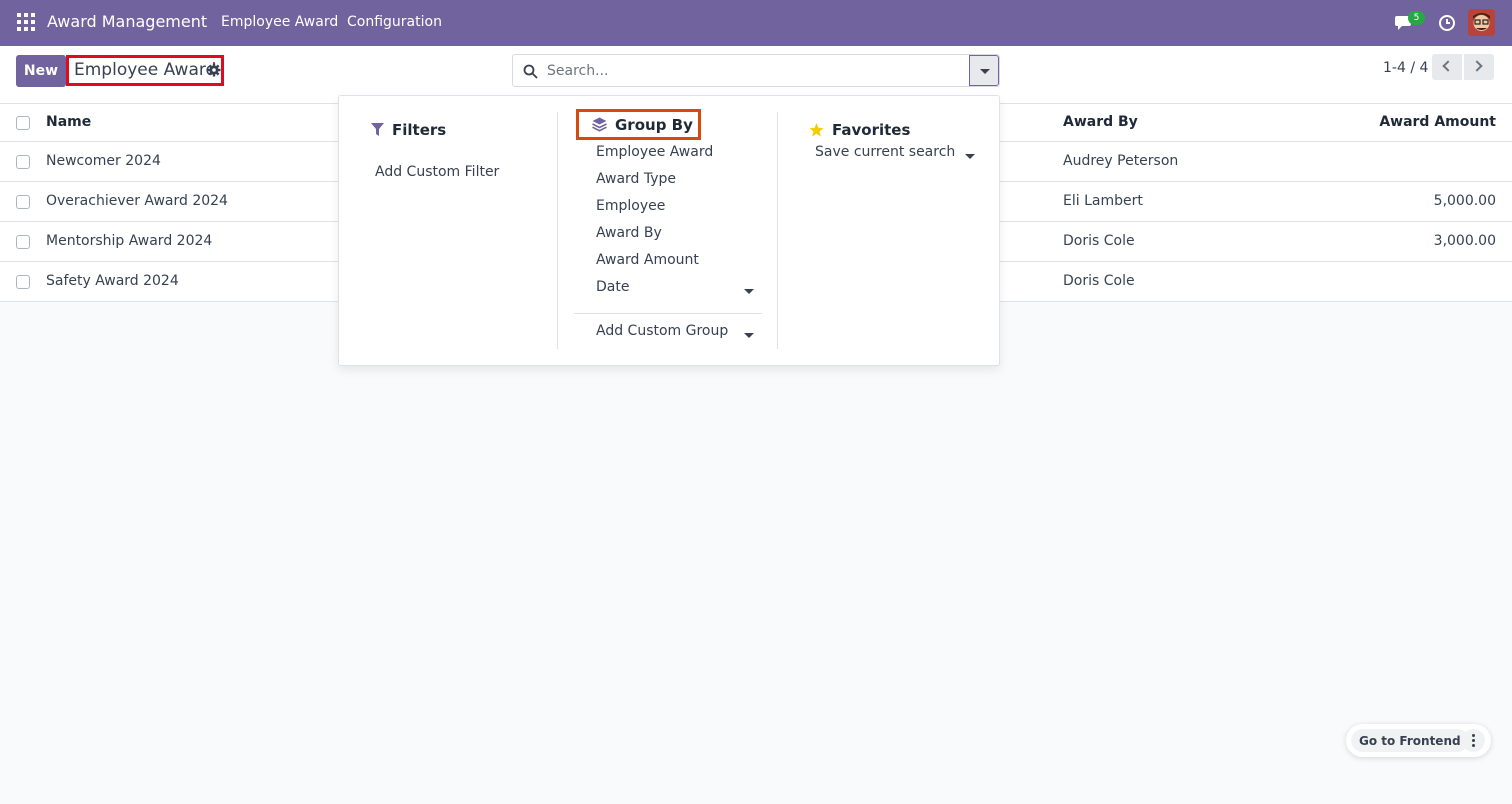  I want to click on cell-name: Overachiever Award 2024, so click(137, 201).